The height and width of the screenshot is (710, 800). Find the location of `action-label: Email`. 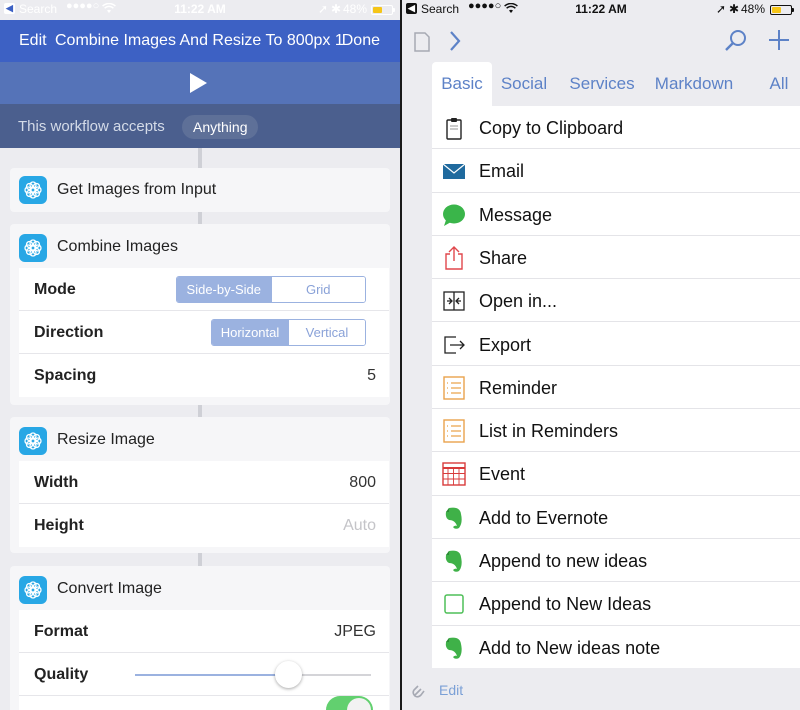

action-label: Email is located at coordinates (502, 171).